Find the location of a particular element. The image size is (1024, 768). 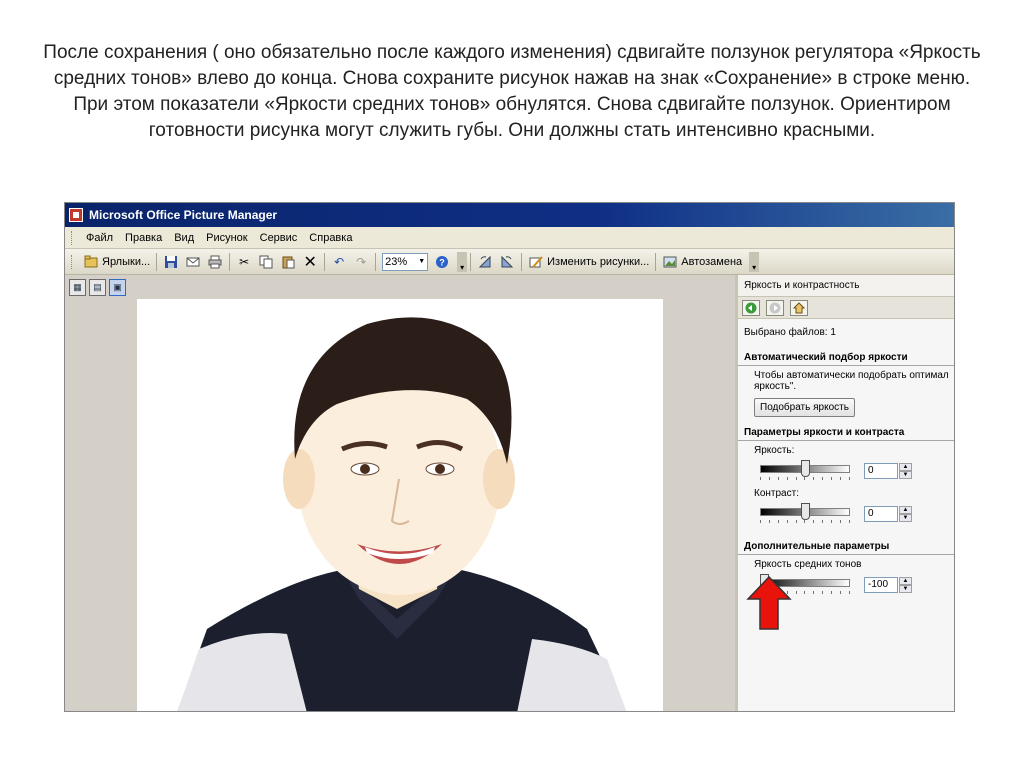

brightness-label: Яркость: is located at coordinates (774, 450).